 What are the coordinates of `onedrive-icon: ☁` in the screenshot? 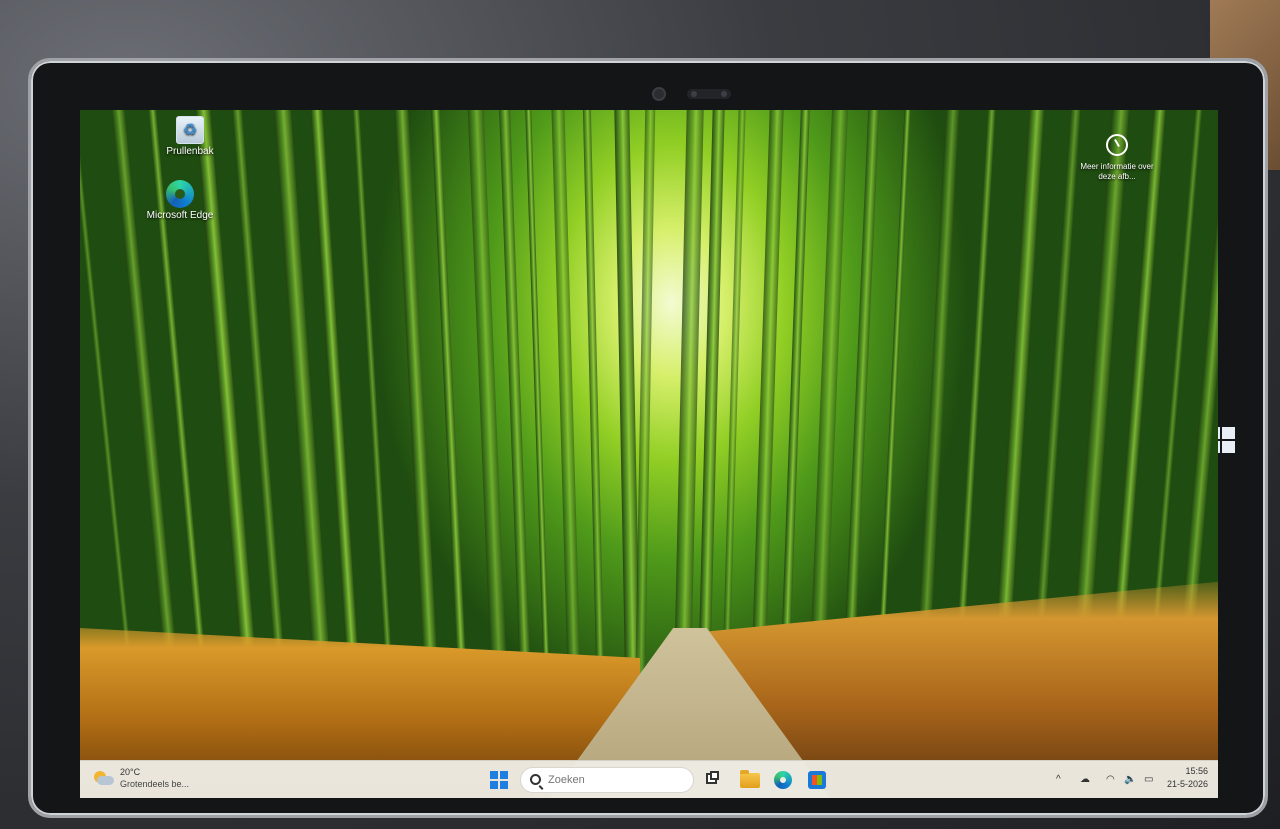 It's located at (1085, 779).